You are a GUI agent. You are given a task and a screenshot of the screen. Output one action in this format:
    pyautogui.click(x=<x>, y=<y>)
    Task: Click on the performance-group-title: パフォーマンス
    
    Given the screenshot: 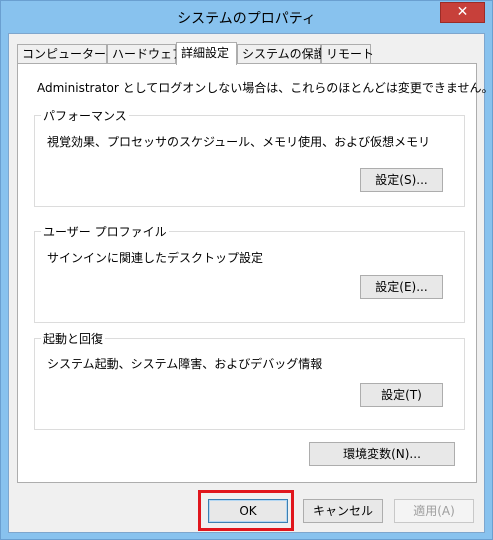 What is the action you would take?
    pyautogui.click(x=85, y=115)
    